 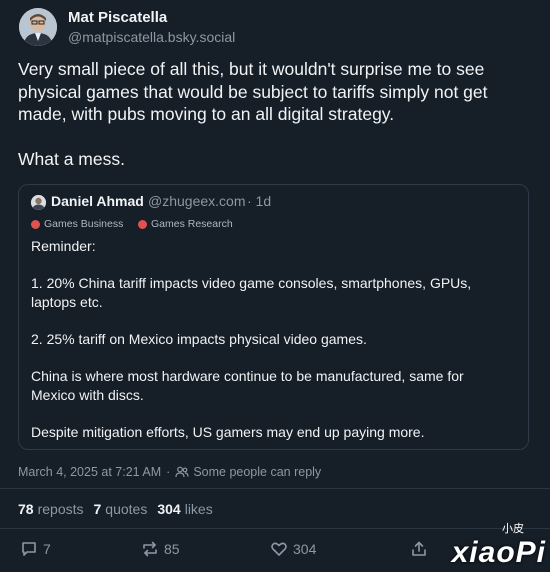 What do you see at coordinates (305, 549) in the screenshot?
I see `like-count: 304` at bounding box center [305, 549].